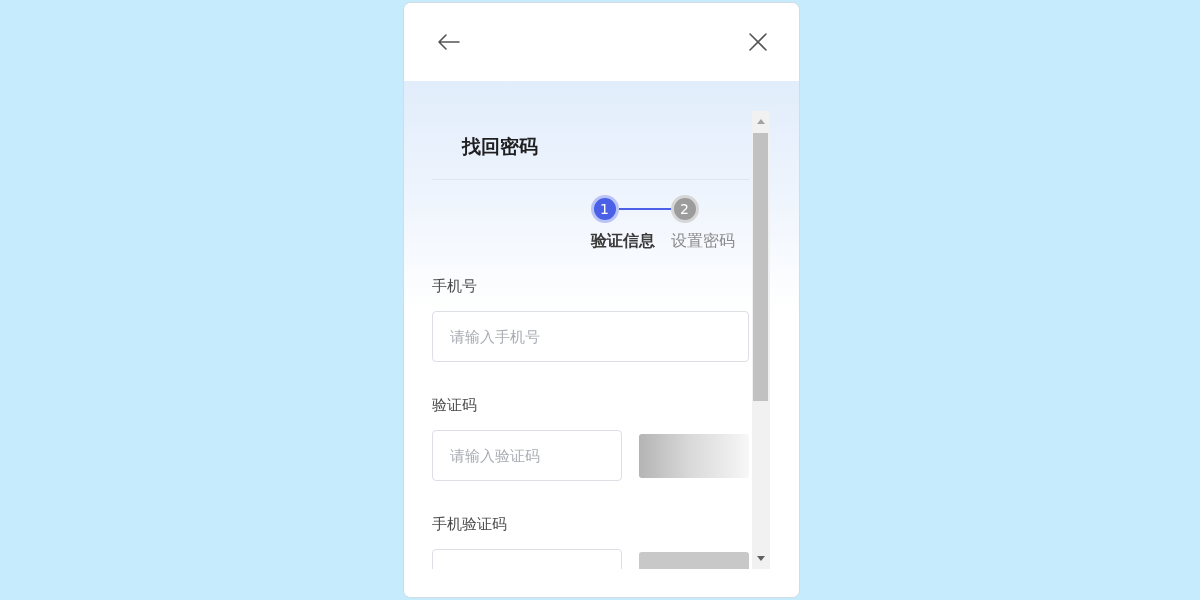  I want to click on scroll-down-icon, so click(760, 558).